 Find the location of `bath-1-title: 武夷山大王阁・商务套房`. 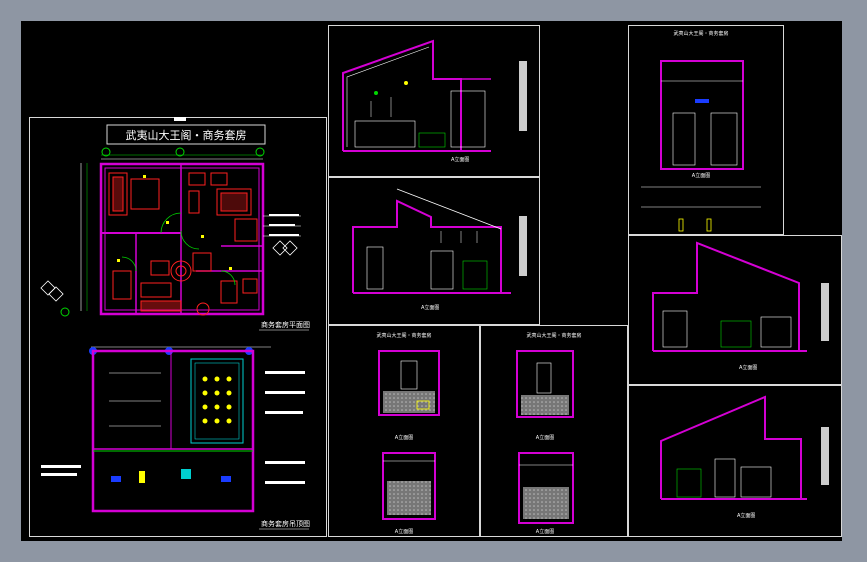

bath-1-title: 武夷山大王阁・商务套房 is located at coordinates (403, 335).